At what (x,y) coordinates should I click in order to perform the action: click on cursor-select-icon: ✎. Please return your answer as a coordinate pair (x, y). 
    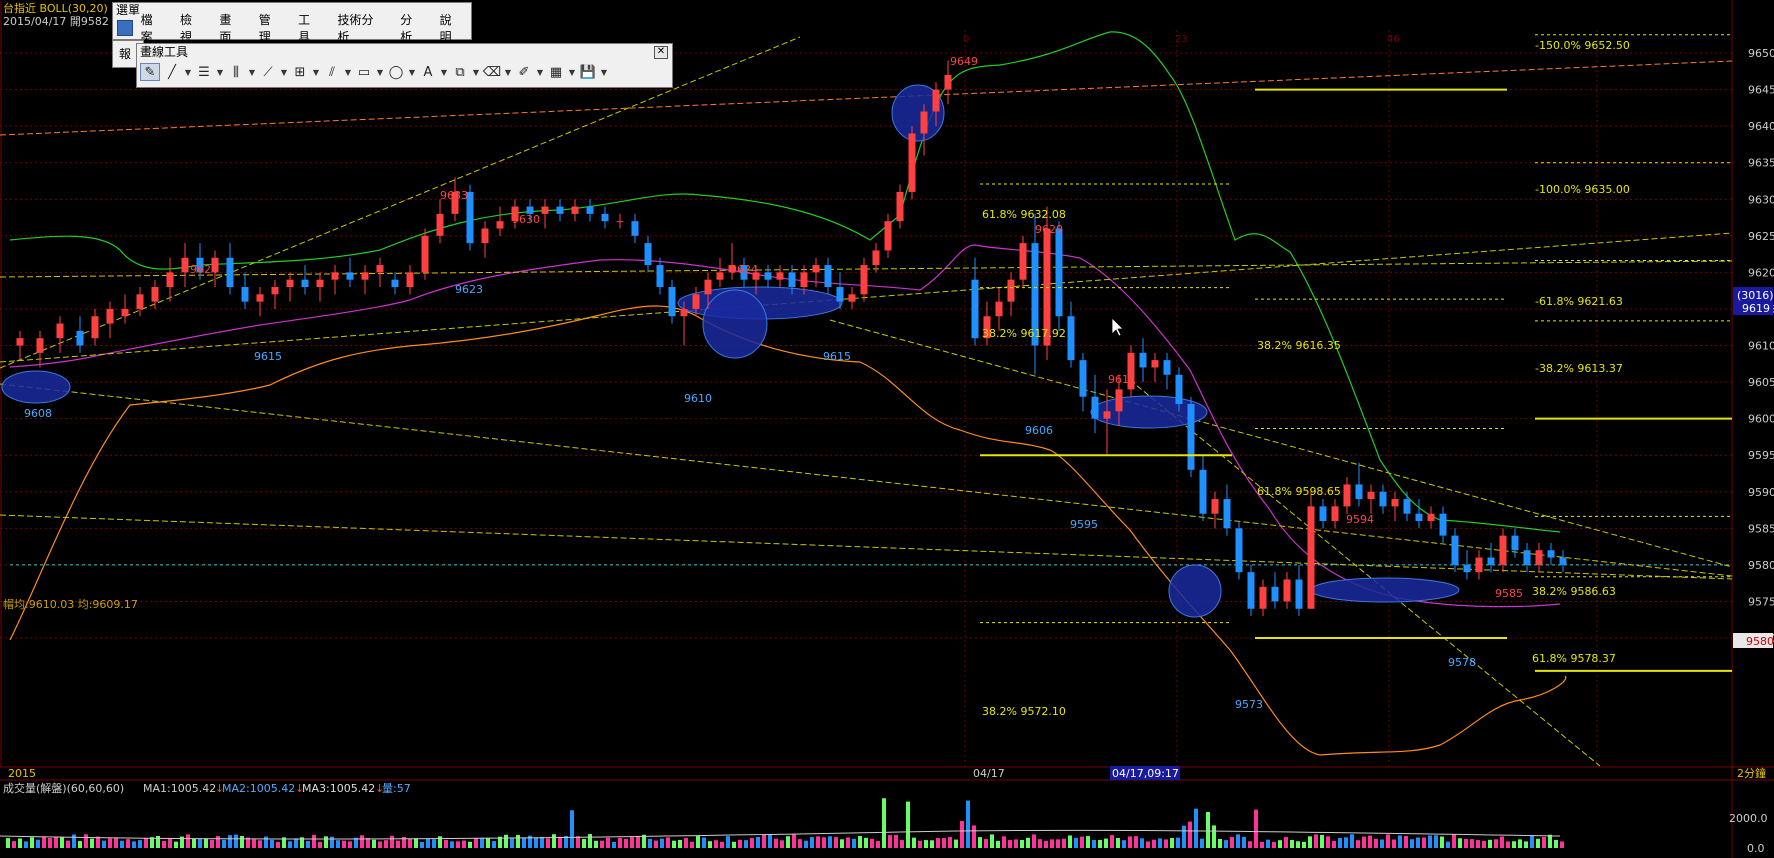
    Looking at the image, I should click on (150, 72).